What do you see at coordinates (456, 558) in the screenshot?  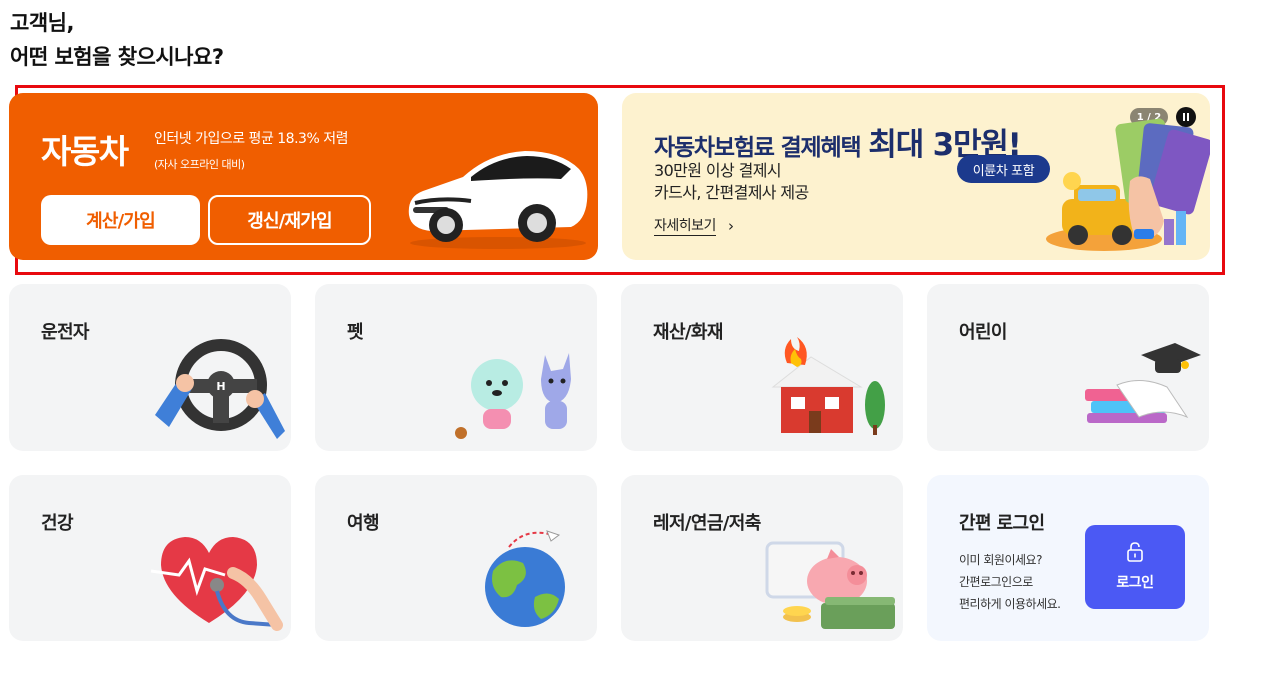 I see `category-card-travel: 여행` at bounding box center [456, 558].